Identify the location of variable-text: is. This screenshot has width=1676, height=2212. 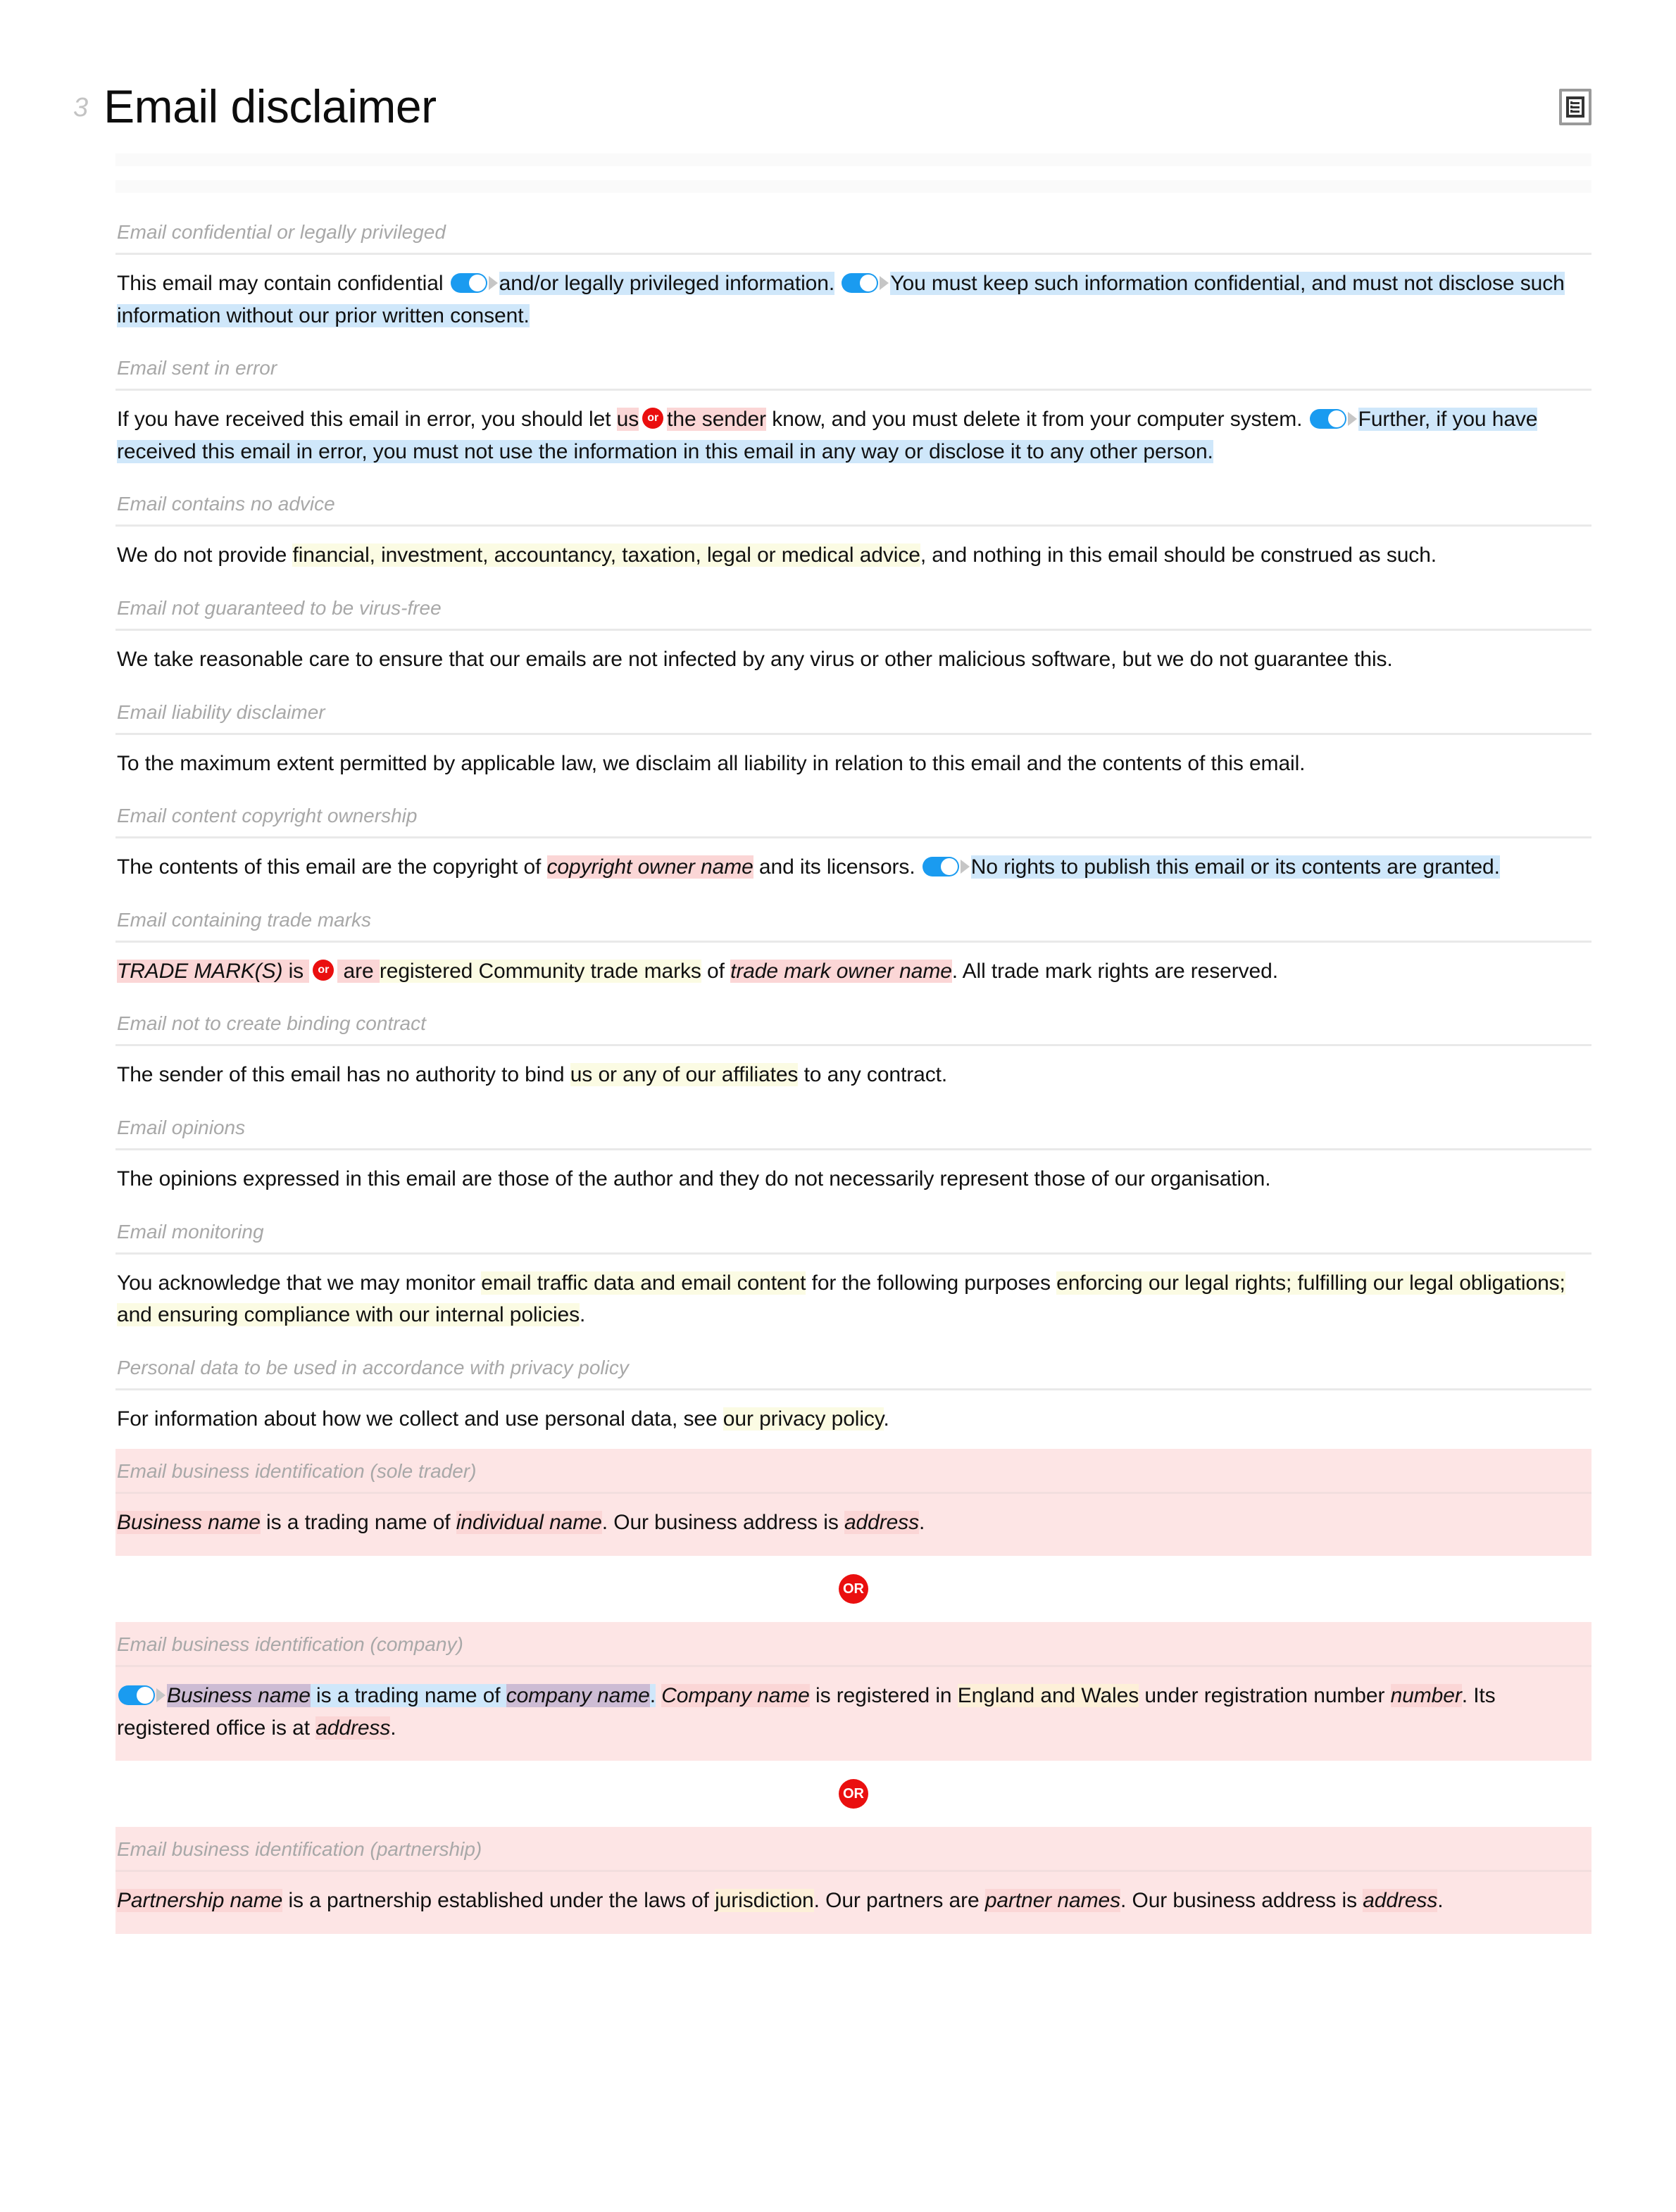
(296, 971).